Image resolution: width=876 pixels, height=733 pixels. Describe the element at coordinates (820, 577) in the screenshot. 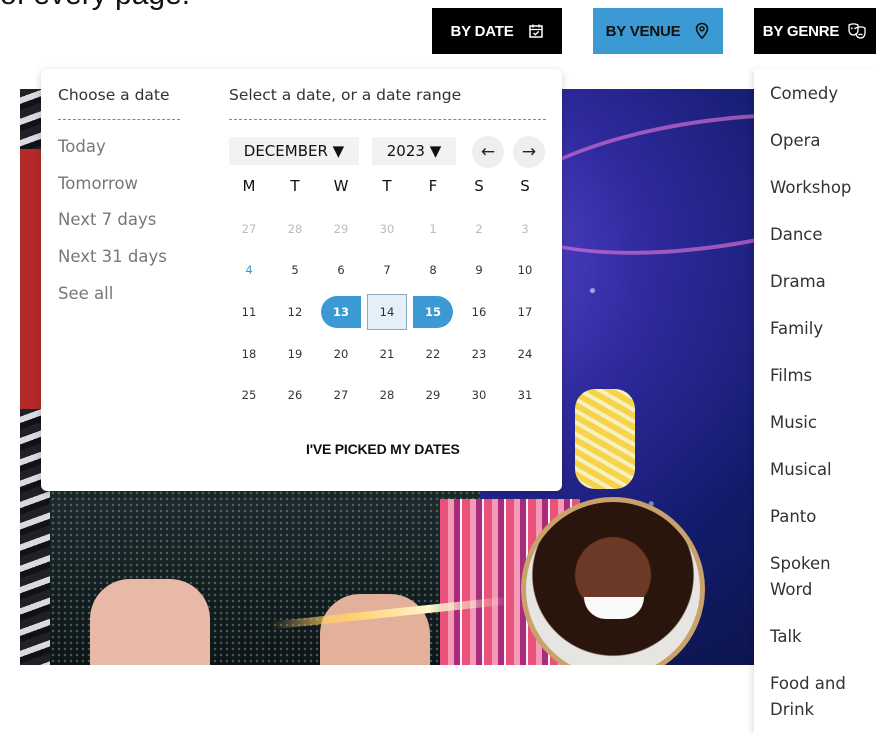

I see `genre-item-spoken-word: Spoken Word` at that location.